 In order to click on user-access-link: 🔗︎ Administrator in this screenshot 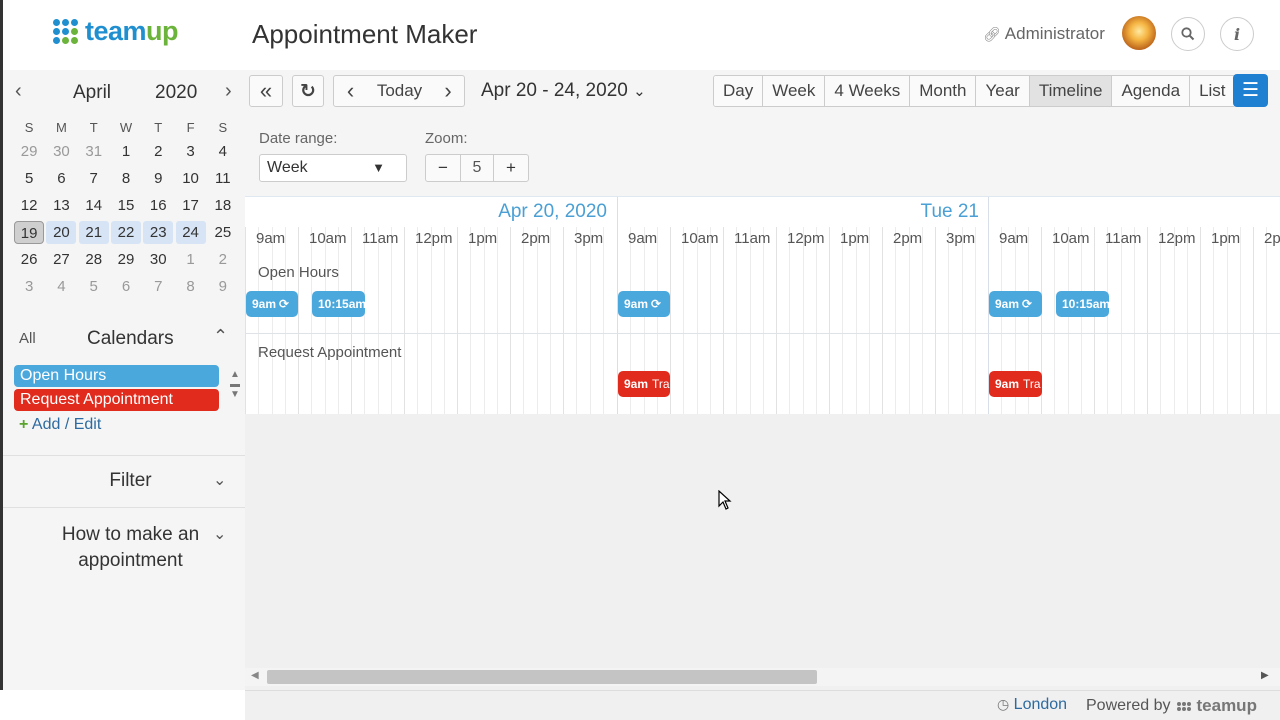, I will do `click(1044, 34)`.